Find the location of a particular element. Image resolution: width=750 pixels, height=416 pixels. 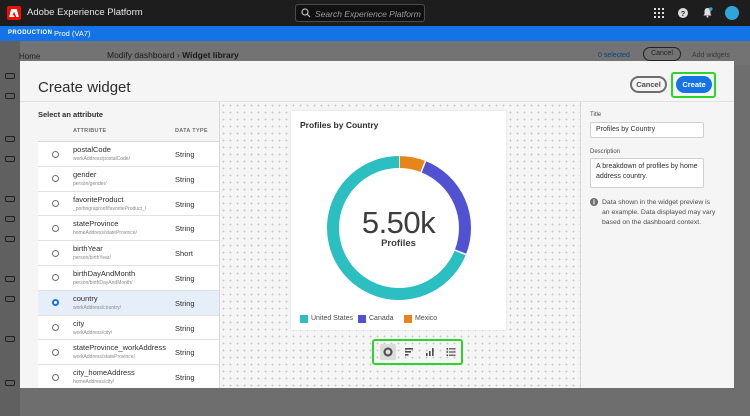

breadcrumb: Modify dashboard › Widget library is located at coordinates (173, 55).